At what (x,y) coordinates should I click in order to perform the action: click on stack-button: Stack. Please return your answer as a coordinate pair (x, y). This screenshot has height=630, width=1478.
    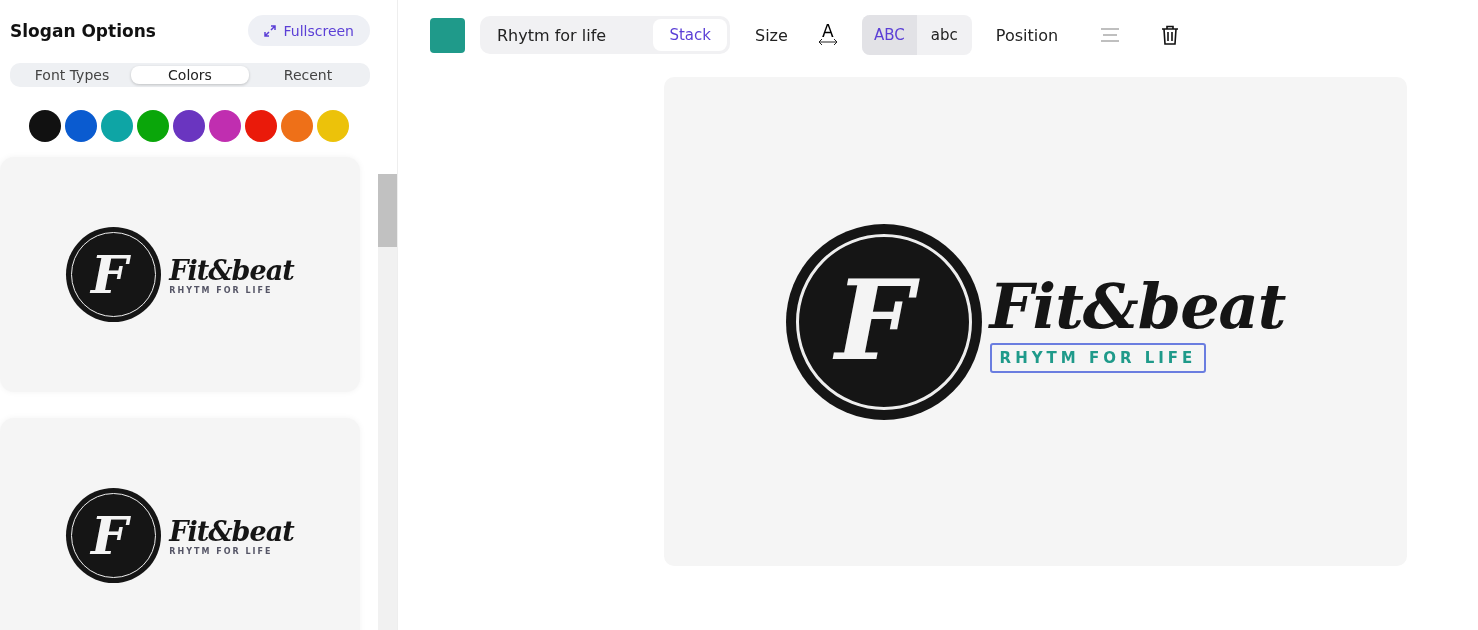
    Looking at the image, I should click on (690, 35).